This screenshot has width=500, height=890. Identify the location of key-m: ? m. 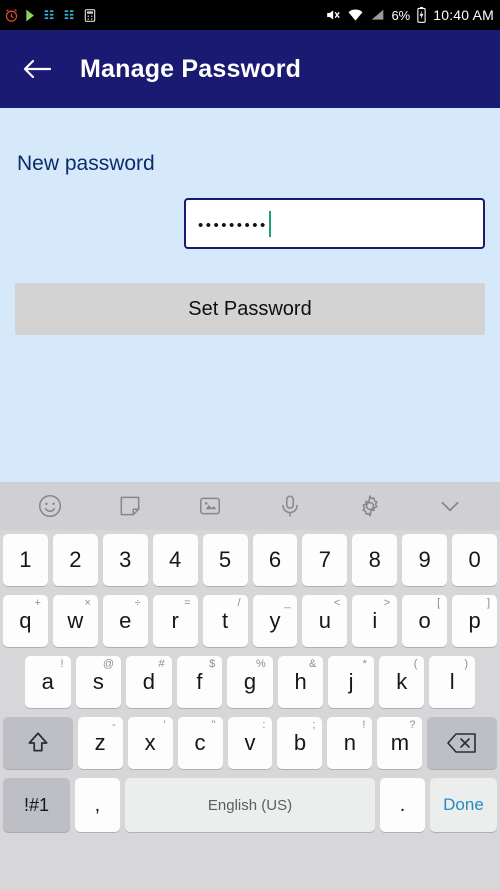
(400, 743).